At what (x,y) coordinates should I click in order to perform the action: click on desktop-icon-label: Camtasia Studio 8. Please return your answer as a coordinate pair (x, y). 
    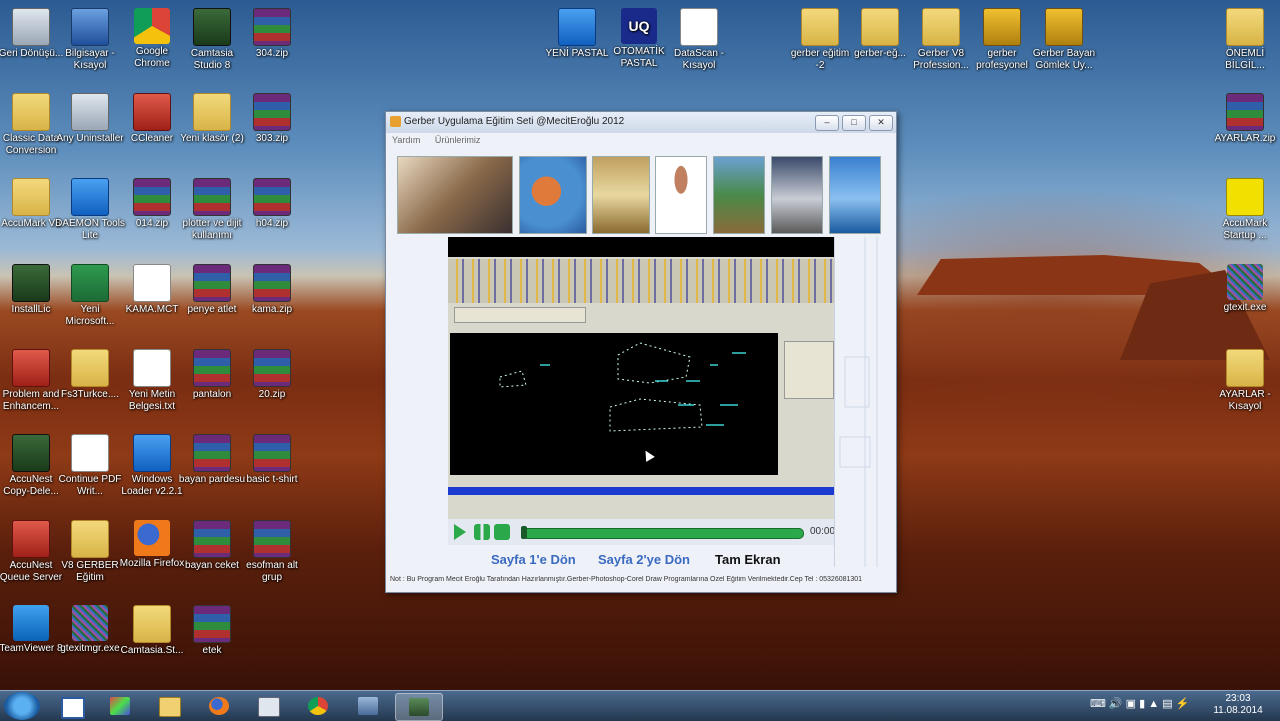
    Looking at the image, I should click on (212, 59).